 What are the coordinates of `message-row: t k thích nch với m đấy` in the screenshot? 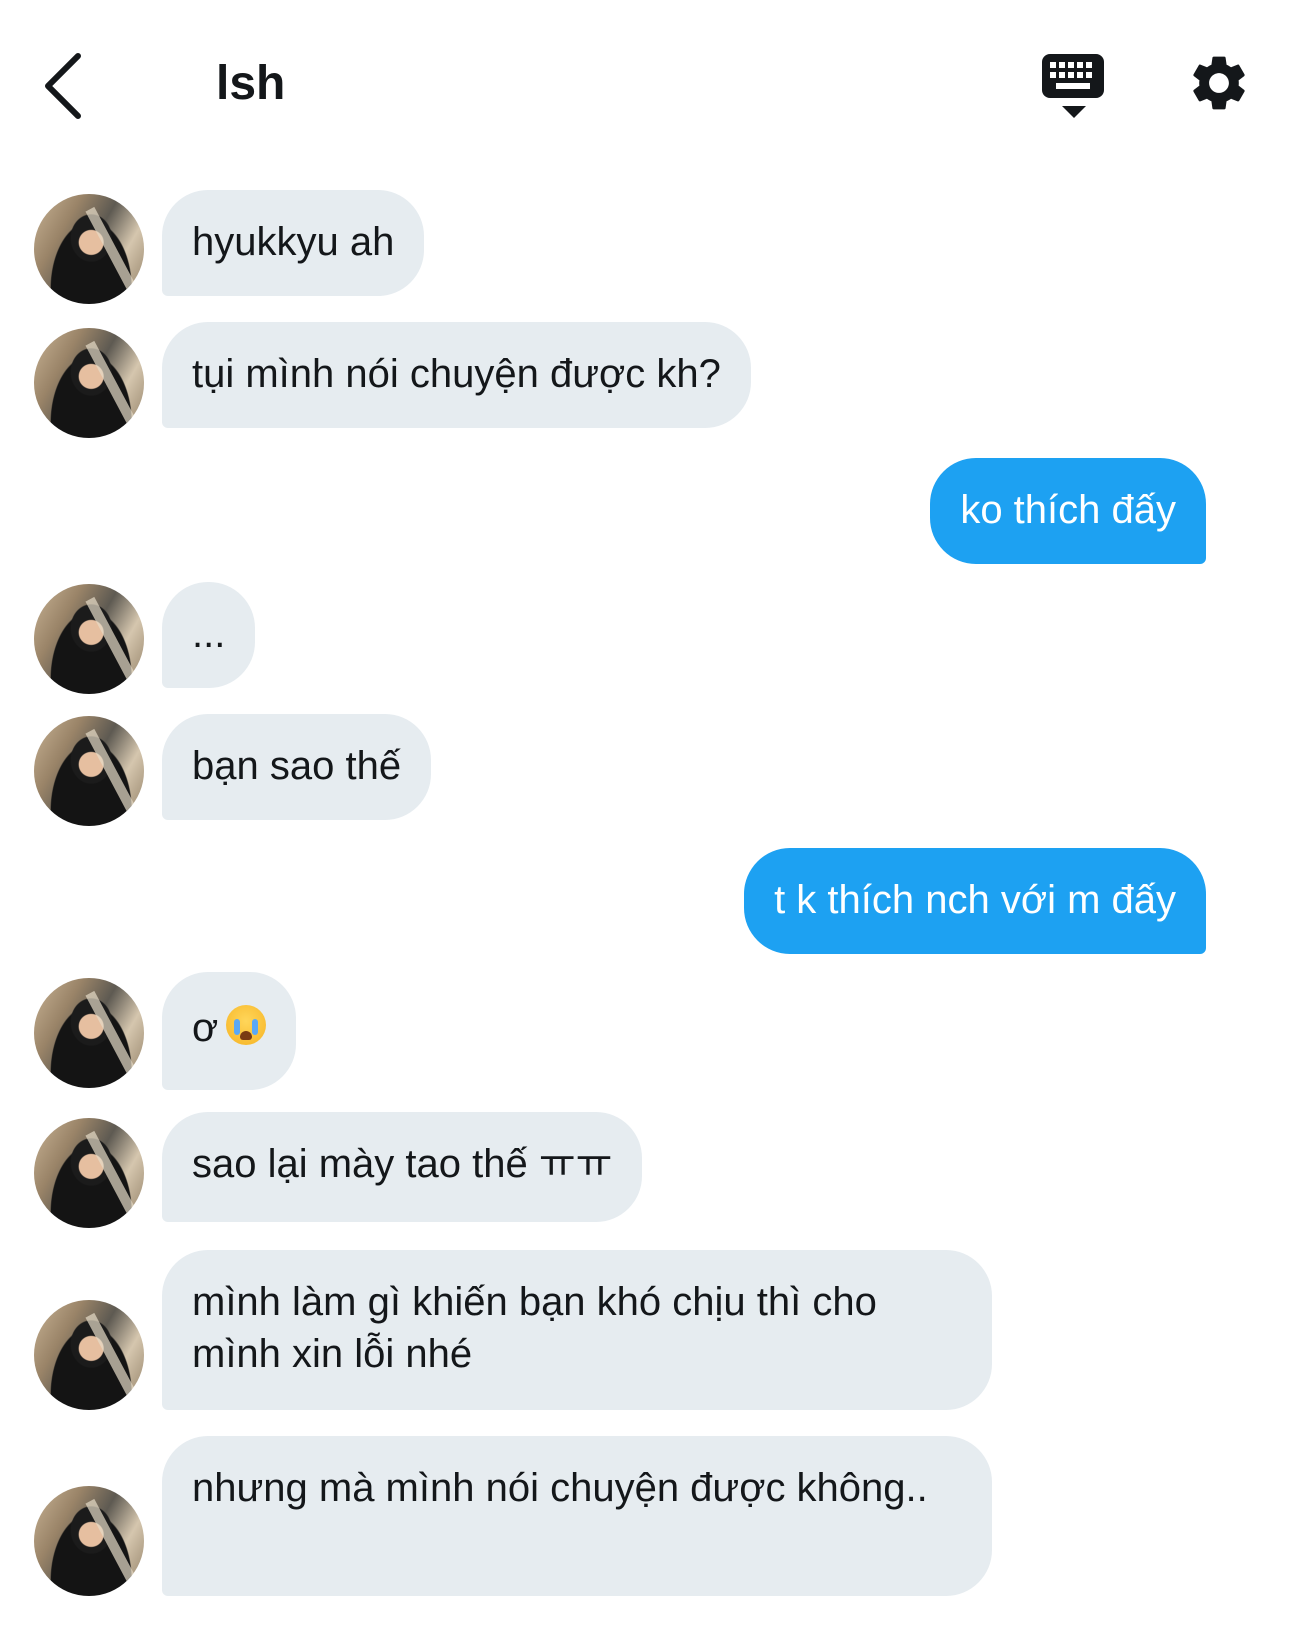 It's located at (645, 903).